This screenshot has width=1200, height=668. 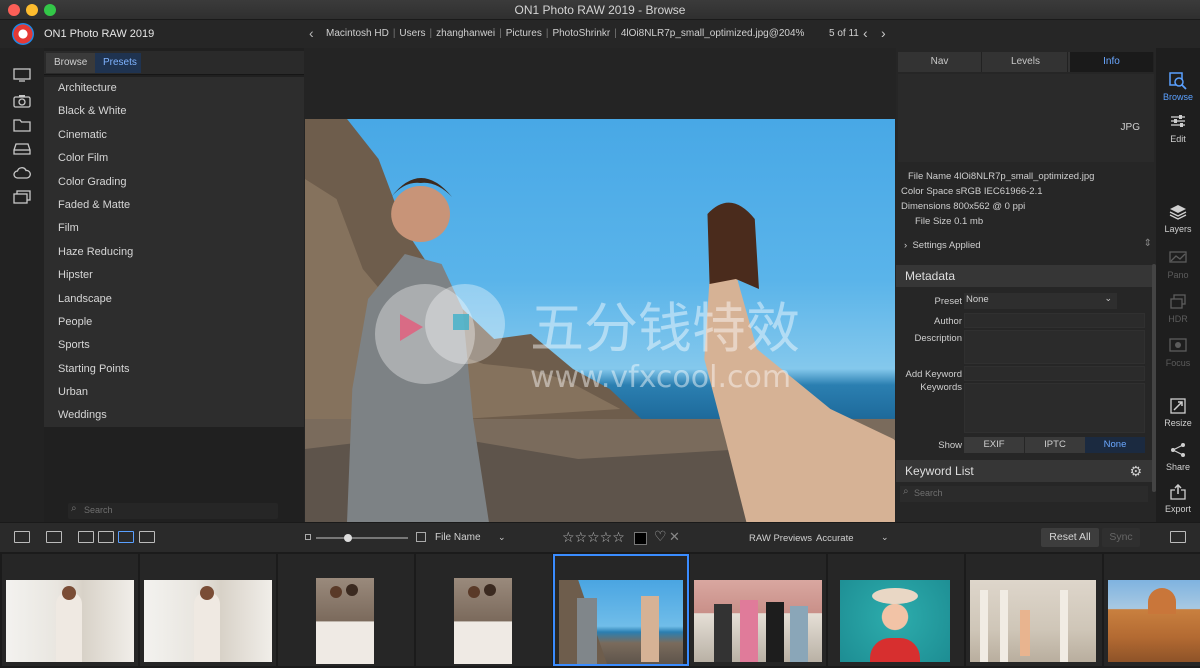 I want to click on module-browse: Browse, so click(x=1178, y=87).